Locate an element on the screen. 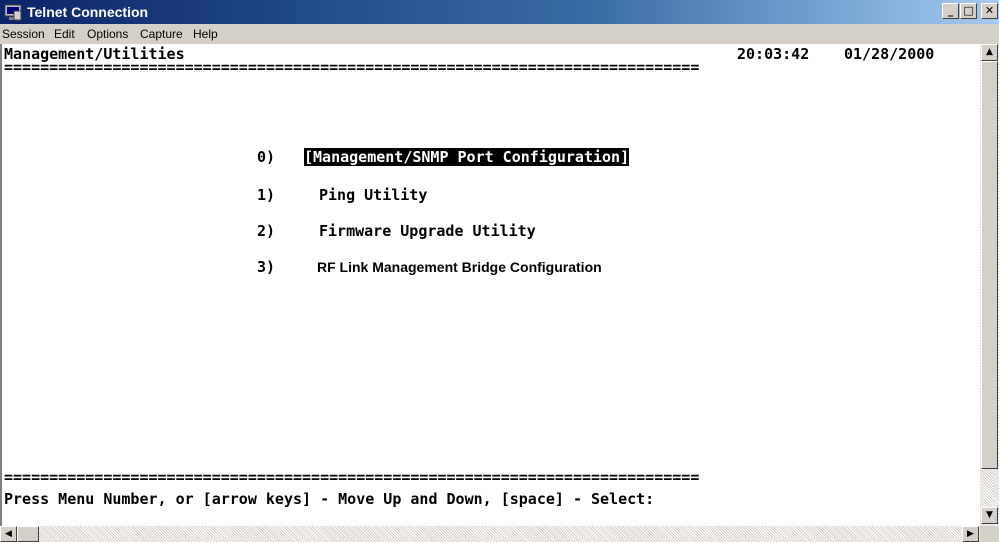 This screenshot has height=542, width=999. menu-option-firmware-upgrade: Firmware Upgrade Utility is located at coordinates (427, 231).